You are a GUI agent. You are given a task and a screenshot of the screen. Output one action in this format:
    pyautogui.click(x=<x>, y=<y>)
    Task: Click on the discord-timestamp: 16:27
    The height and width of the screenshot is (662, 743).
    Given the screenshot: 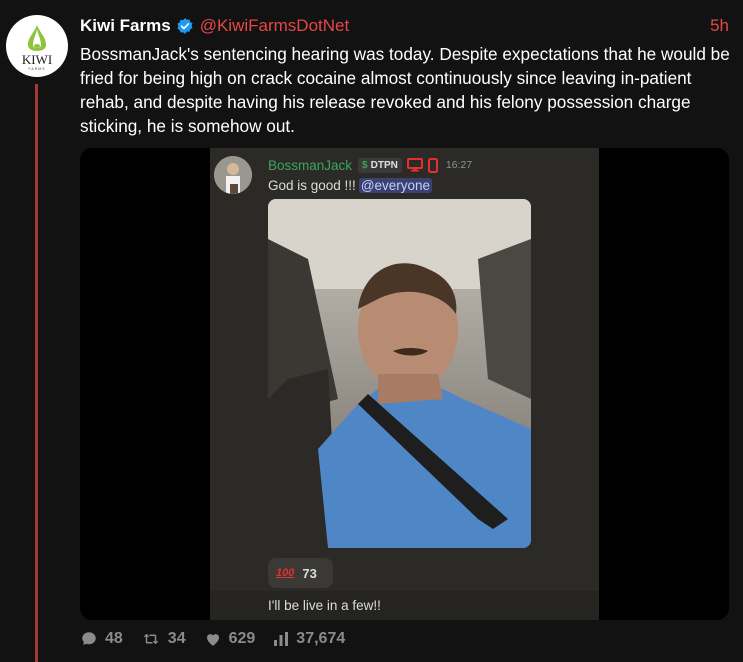 What is the action you would take?
    pyautogui.click(x=459, y=165)
    